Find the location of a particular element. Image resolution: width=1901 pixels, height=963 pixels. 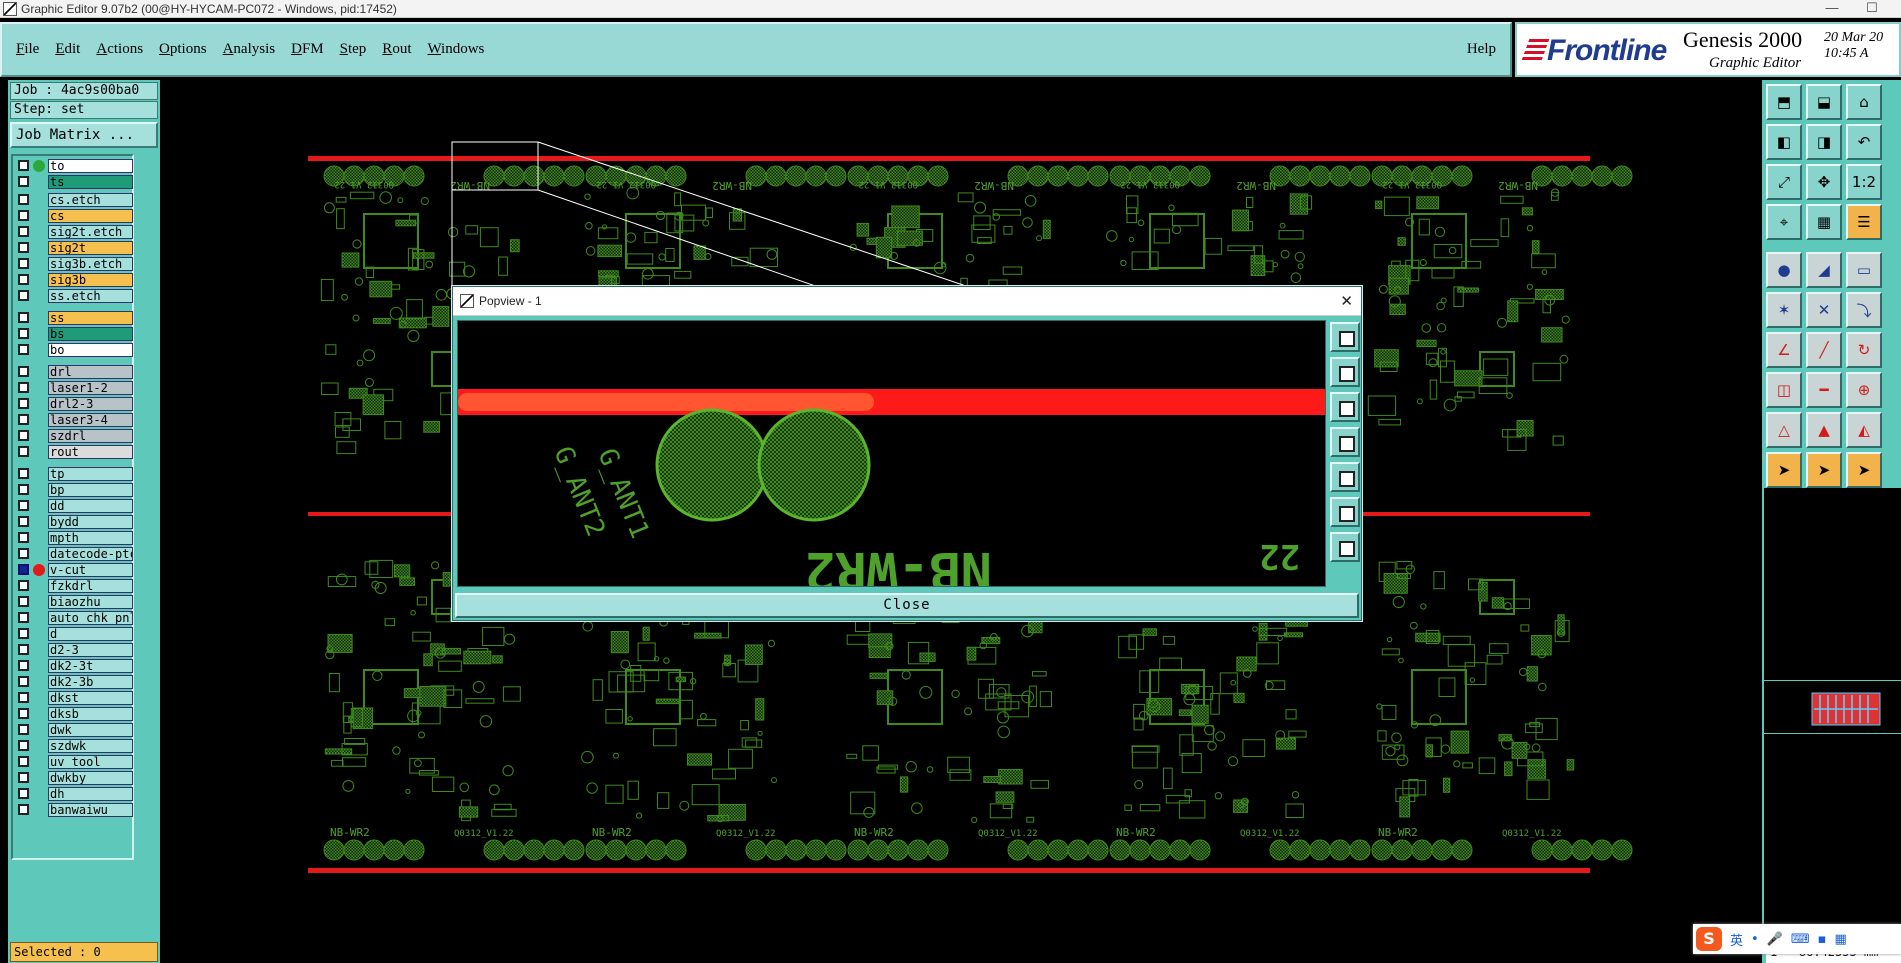

layer-row-sig3b: sig3b is located at coordinates (74, 280).